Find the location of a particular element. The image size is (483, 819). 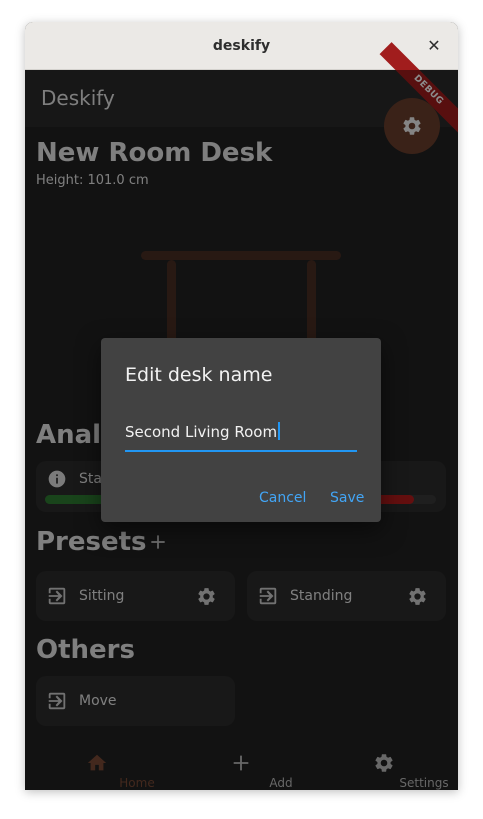

desk-name-input-value: Second Living Room is located at coordinates (201, 432).